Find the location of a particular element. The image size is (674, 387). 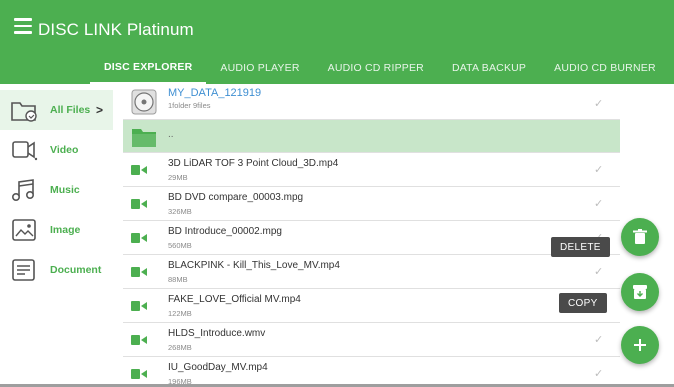

app-title: DISC LINK Platinum is located at coordinates (116, 29).